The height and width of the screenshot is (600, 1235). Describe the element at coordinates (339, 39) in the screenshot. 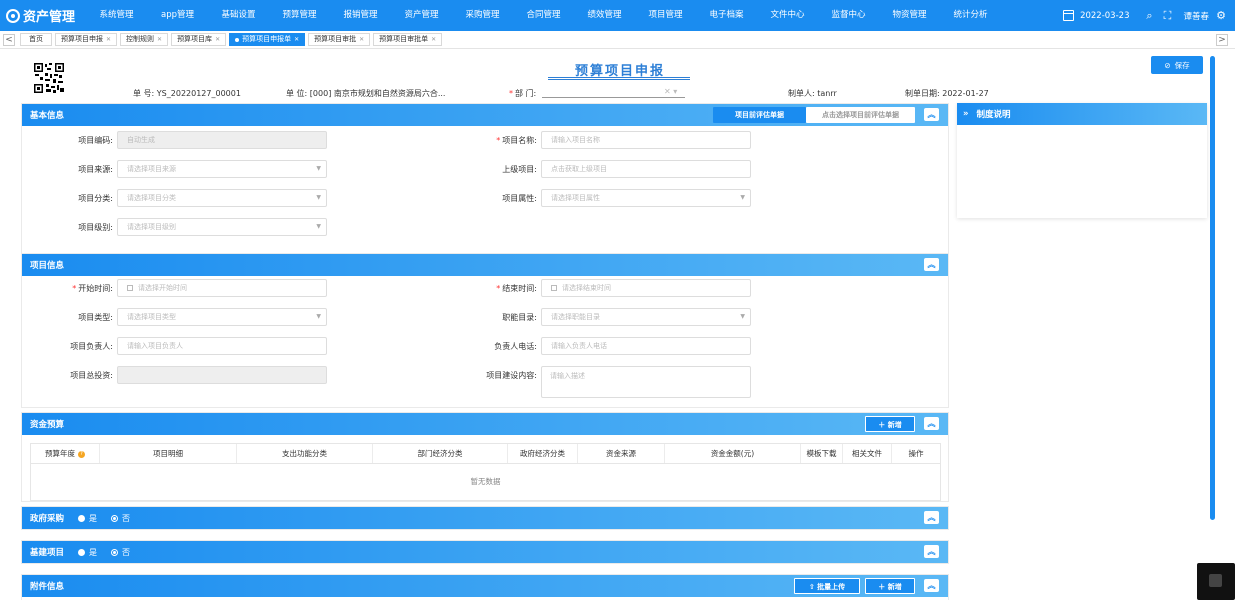

I see `tab-budget-approval: 预算项目审批 ✕` at that location.